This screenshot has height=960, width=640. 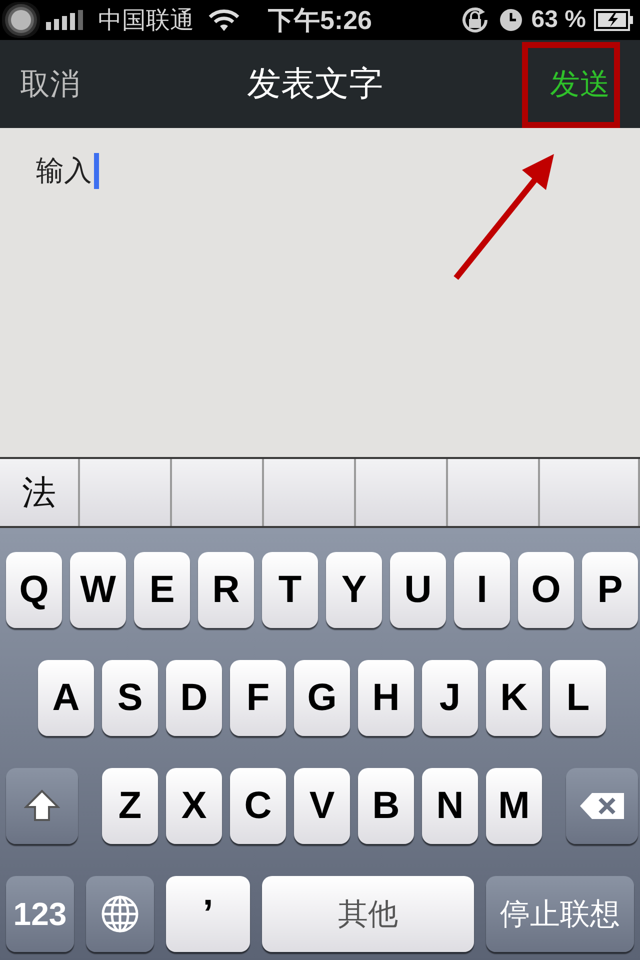 What do you see at coordinates (66, 20) in the screenshot?
I see `signal-icon` at bounding box center [66, 20].